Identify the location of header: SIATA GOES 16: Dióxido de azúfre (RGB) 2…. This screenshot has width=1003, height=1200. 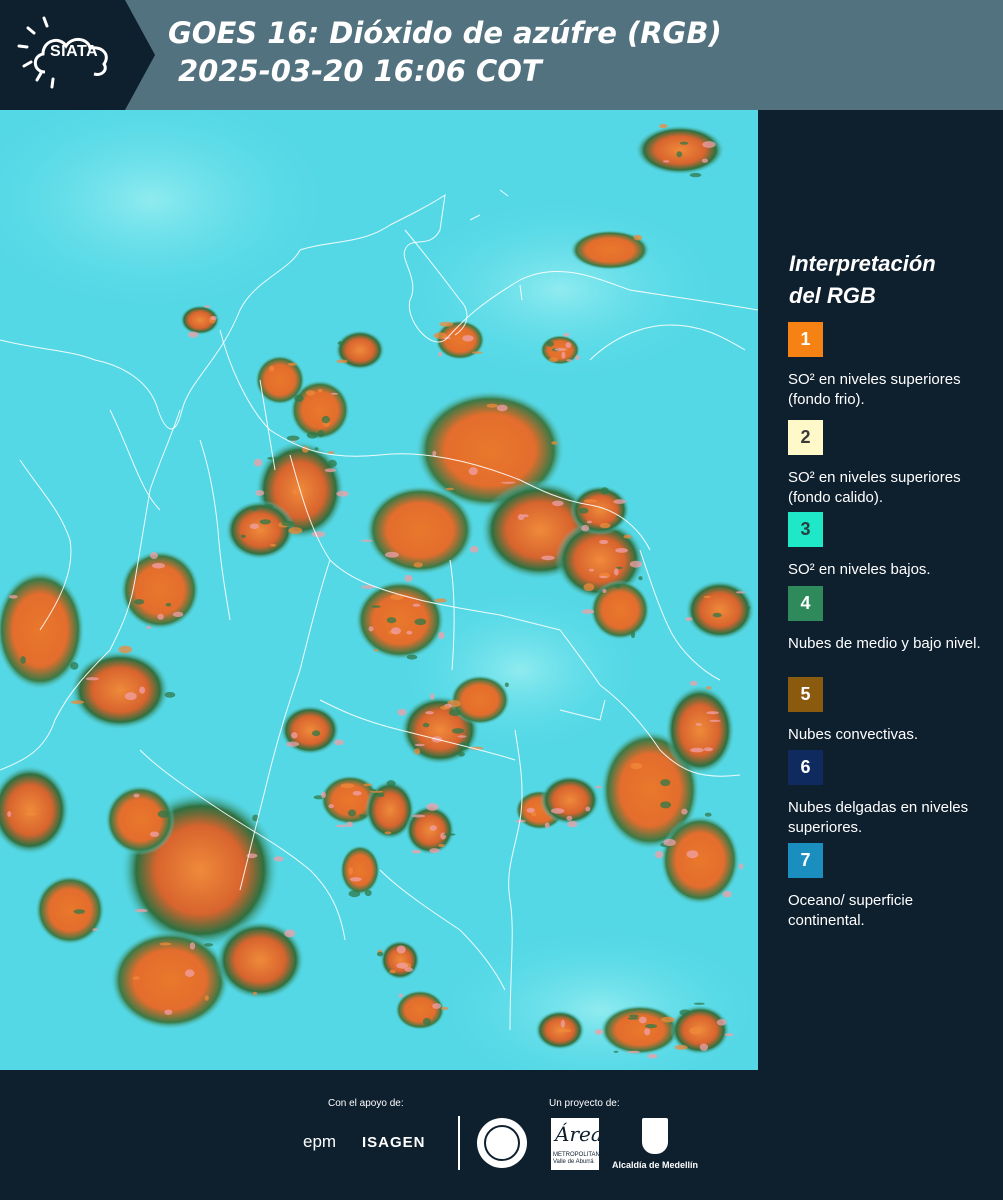
(501, 55).